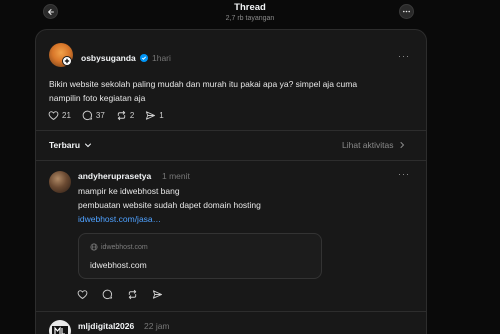 The height and width of the screenshot is (334, 500). Describe the element at coordinates (59, 115) in the screenshot. I see `like-button: 21` at that location.